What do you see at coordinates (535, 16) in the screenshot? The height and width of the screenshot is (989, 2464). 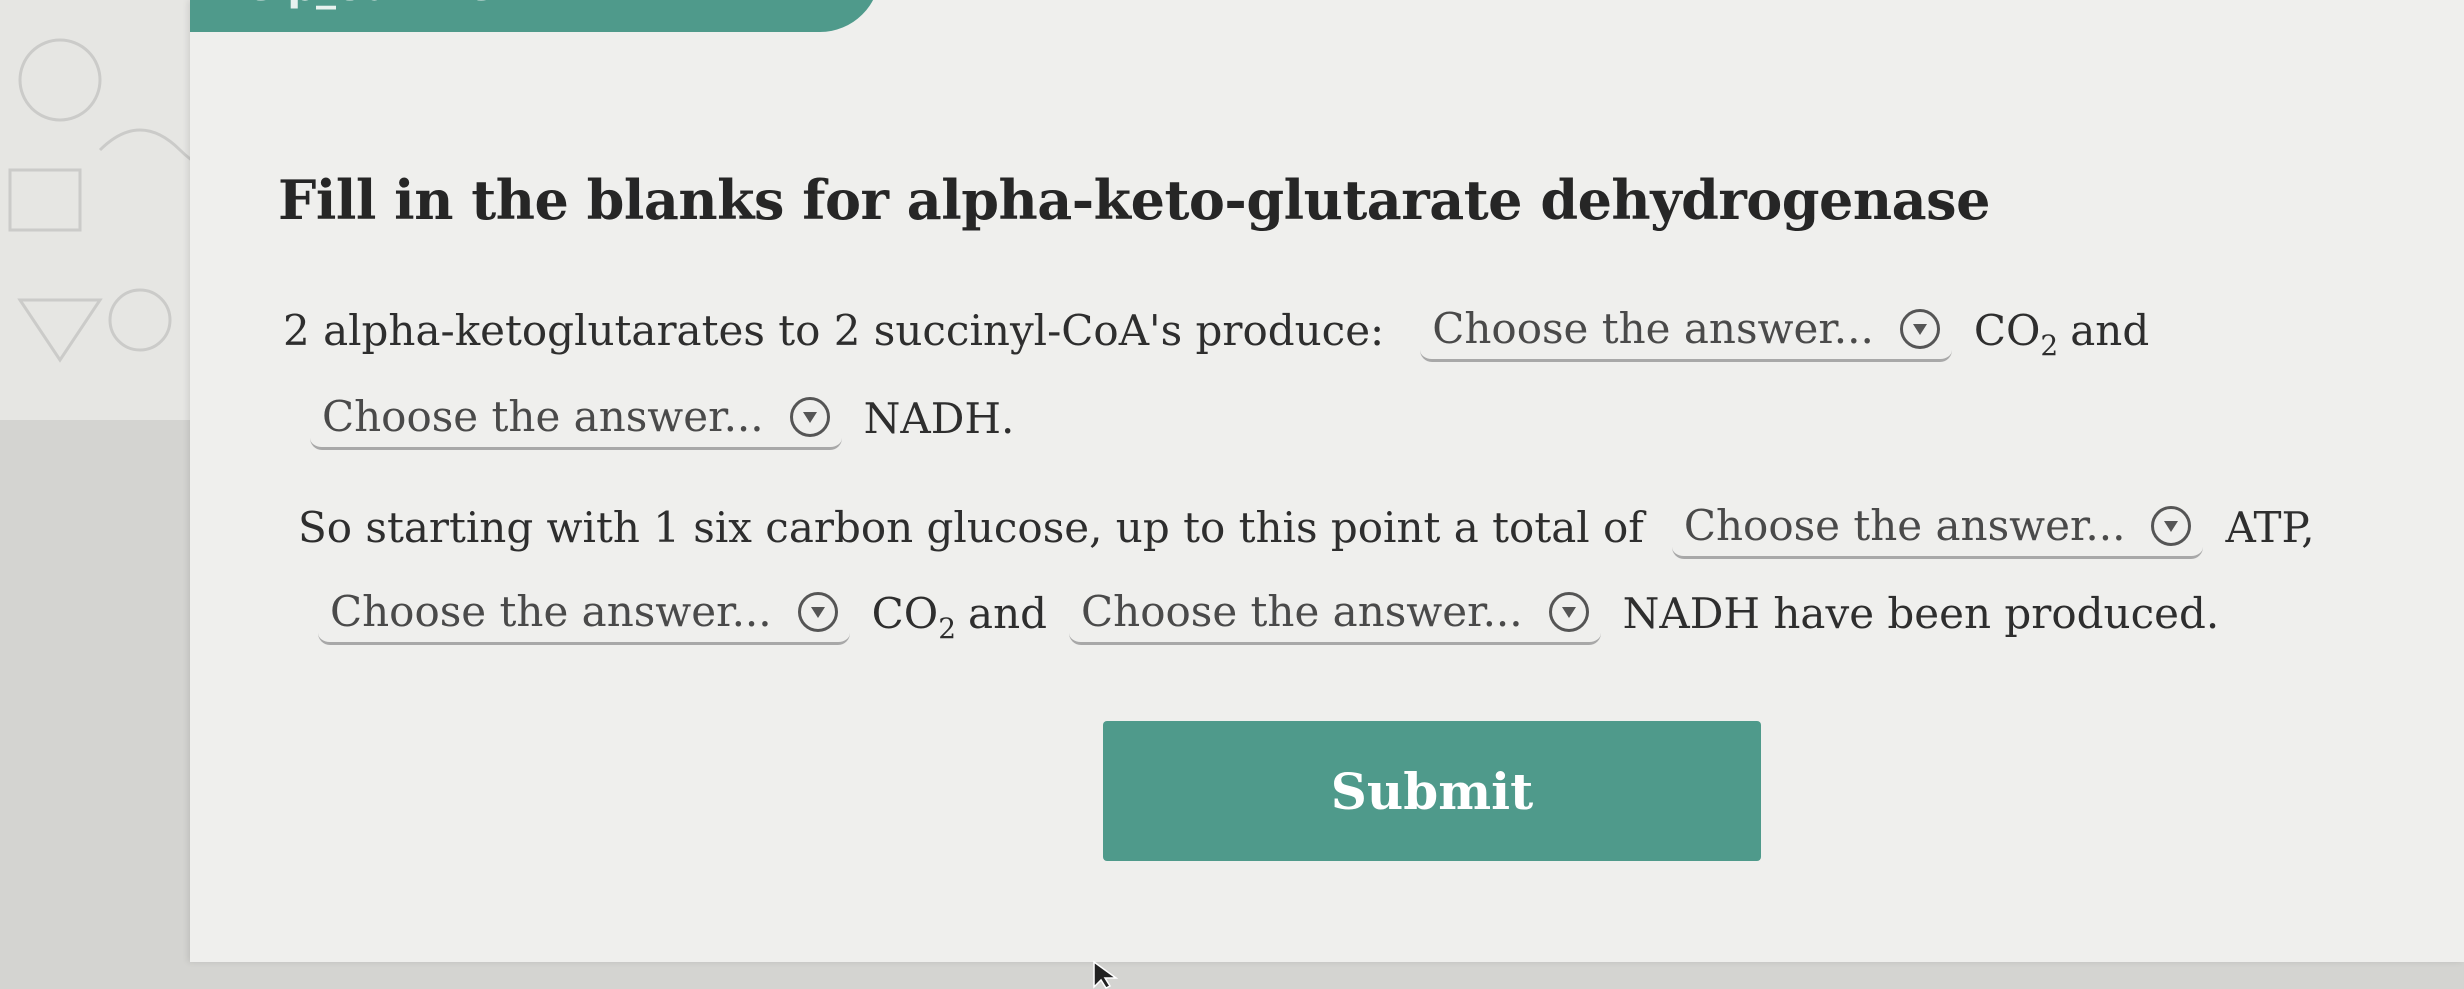 I see `top-tab: help_outline` at bounding box center [535, 16].